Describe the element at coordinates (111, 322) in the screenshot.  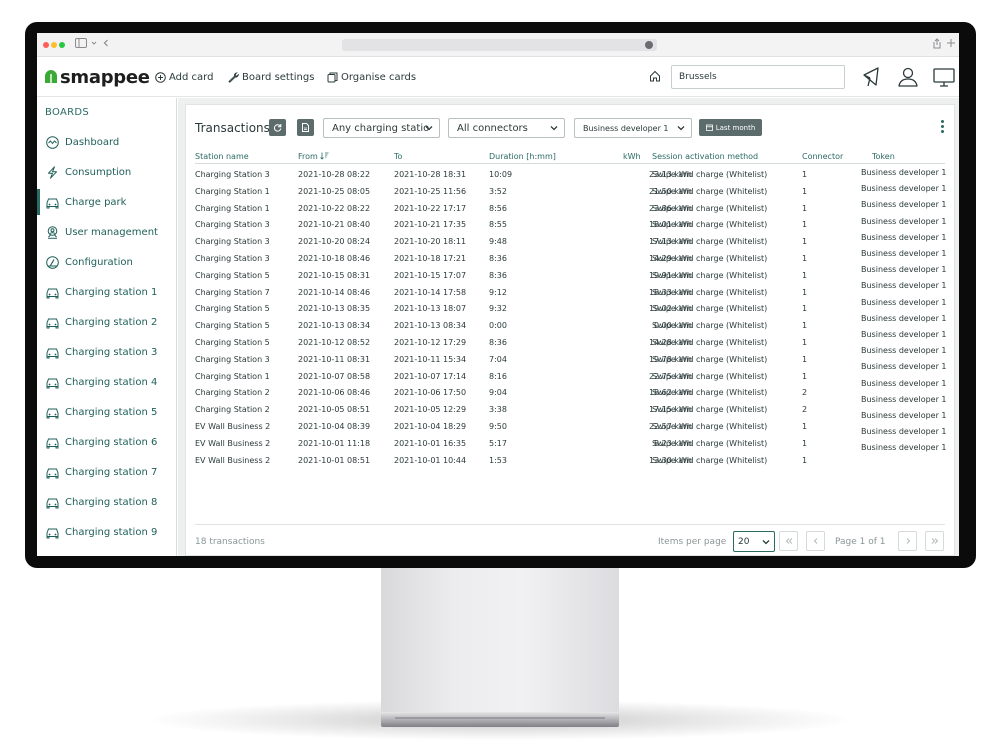
I see `sidebar-item-label: Charging station 2` at that location.